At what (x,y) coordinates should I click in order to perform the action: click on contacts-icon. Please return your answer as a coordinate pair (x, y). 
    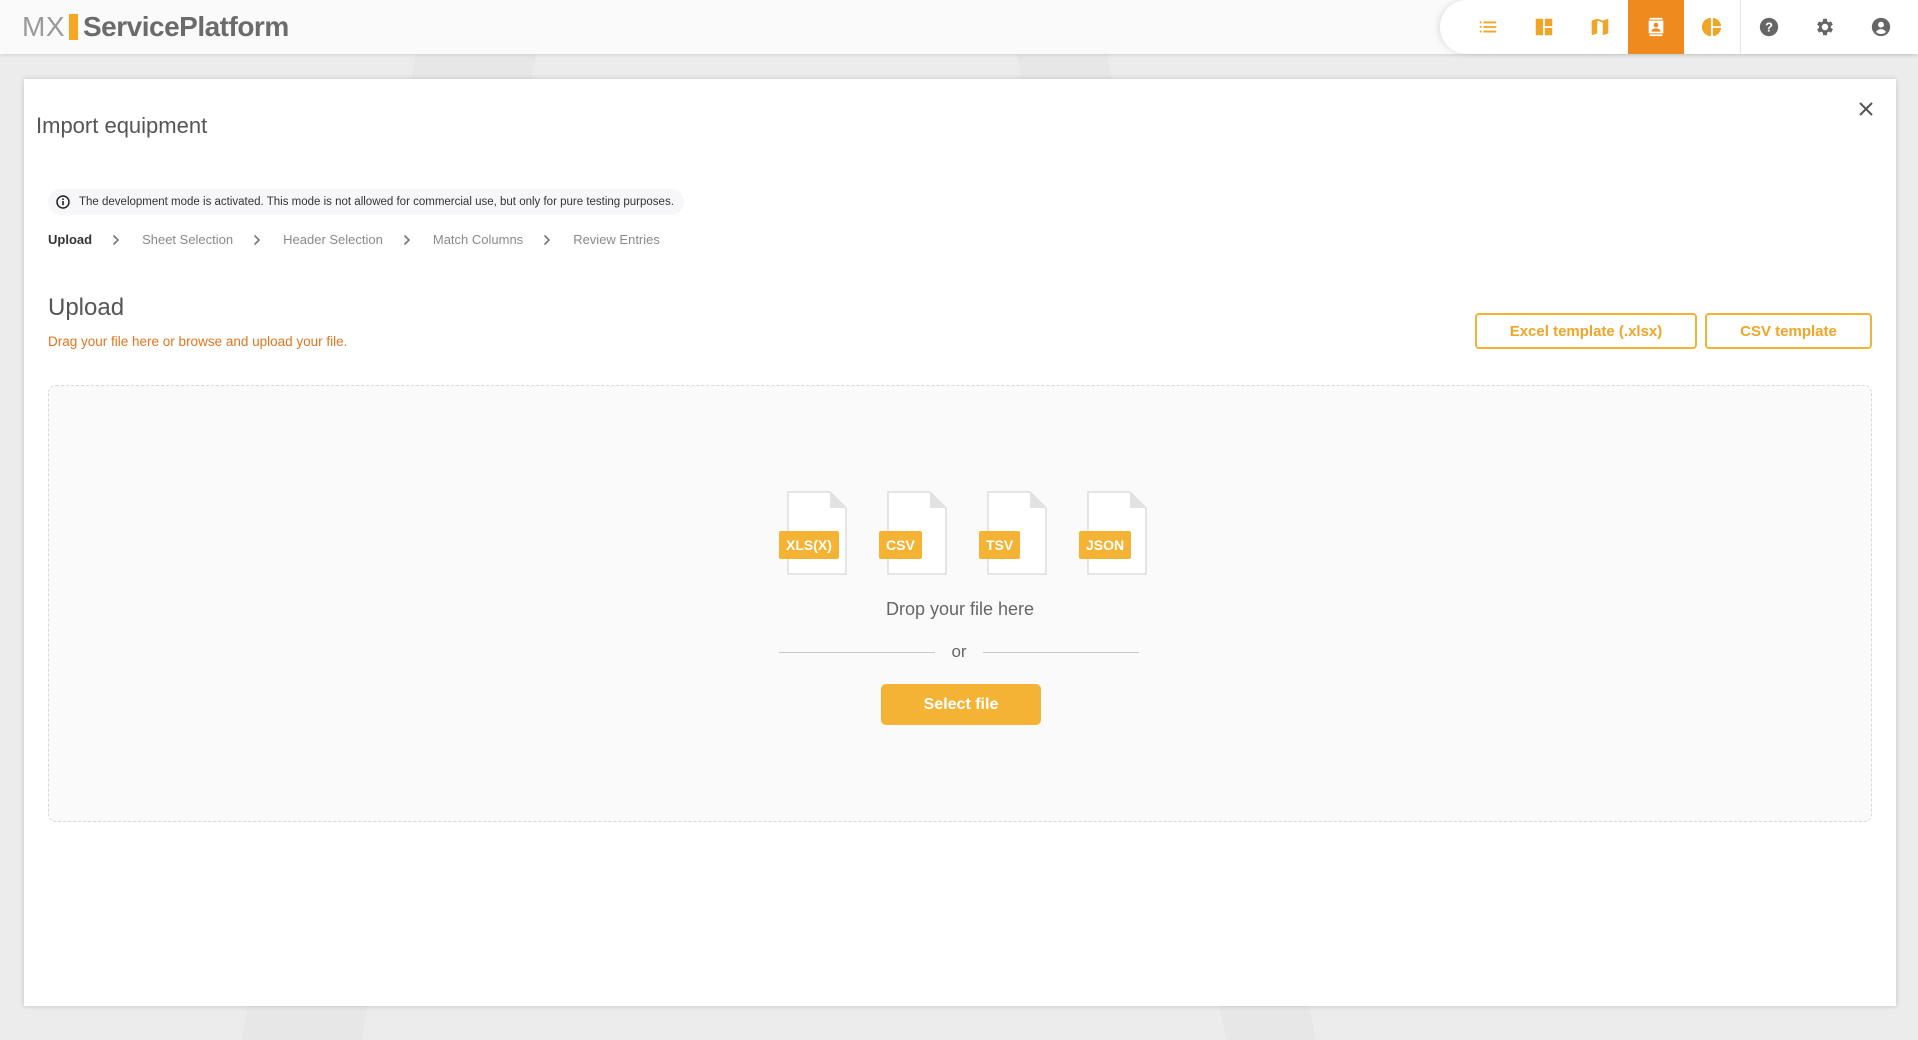
    Looking at the image, I should click on (1656, 27).